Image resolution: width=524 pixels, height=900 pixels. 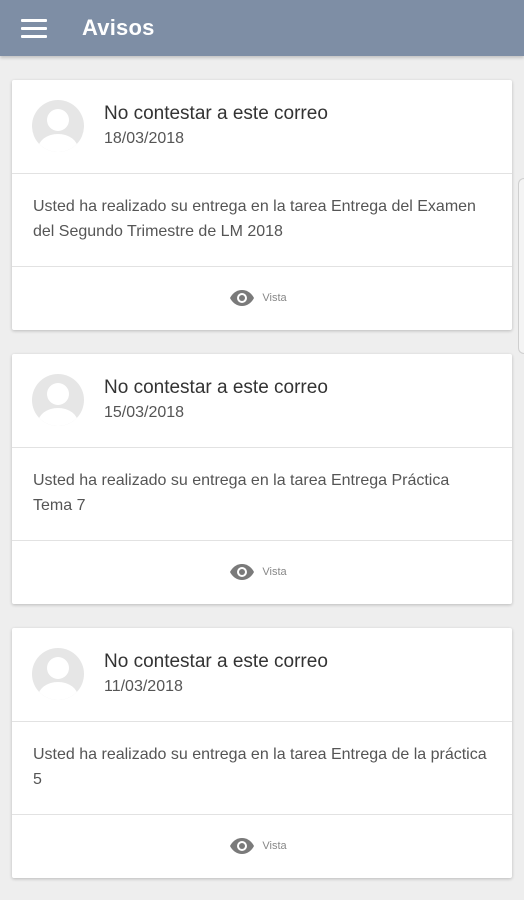 What do you see at coordinates (144, 138) in the screenshot?
I see `notice-date: 18/03/2018` at bounding box center [144, 138].